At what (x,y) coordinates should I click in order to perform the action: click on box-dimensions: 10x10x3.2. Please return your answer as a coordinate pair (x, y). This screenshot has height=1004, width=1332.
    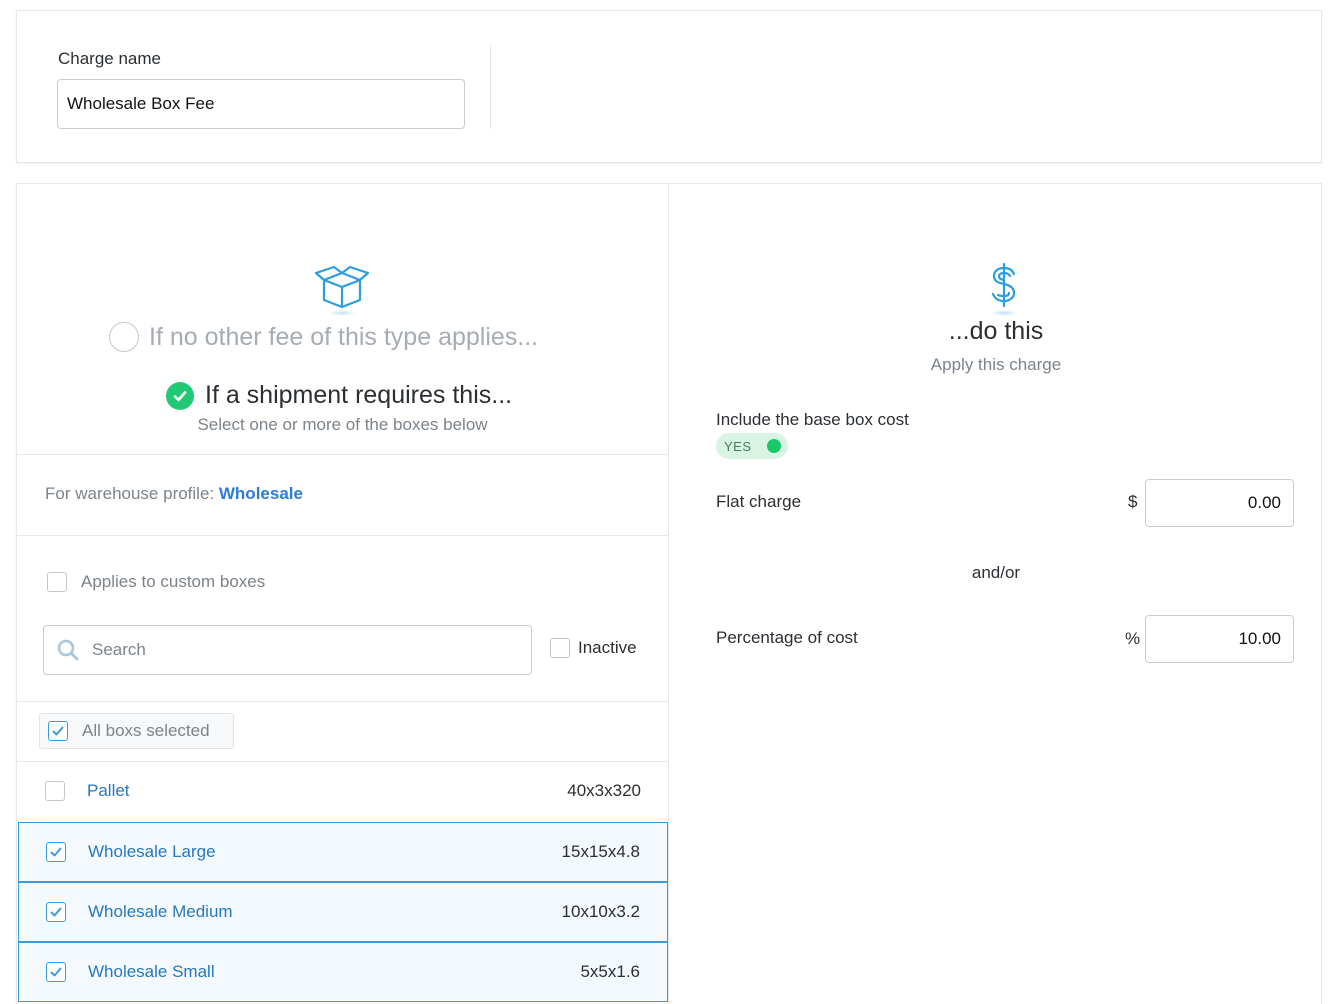
    Looking at the image, I should click on (600, 911).